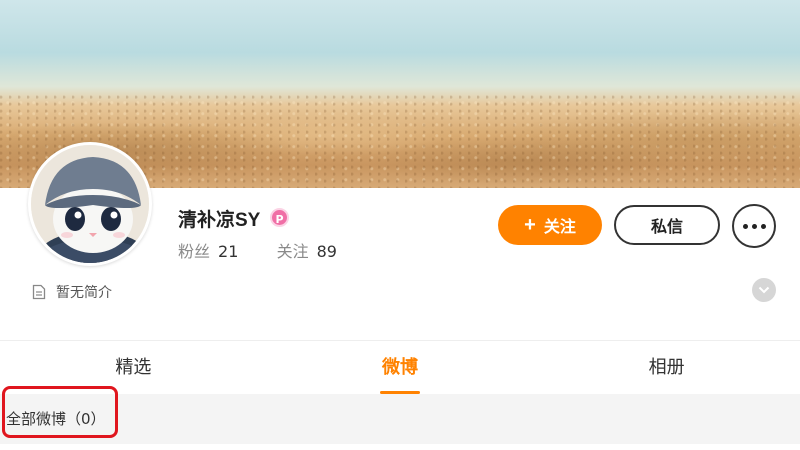 The image size is (800, 450). I want to click on avatar-cat-illustration, so click(90, 204).